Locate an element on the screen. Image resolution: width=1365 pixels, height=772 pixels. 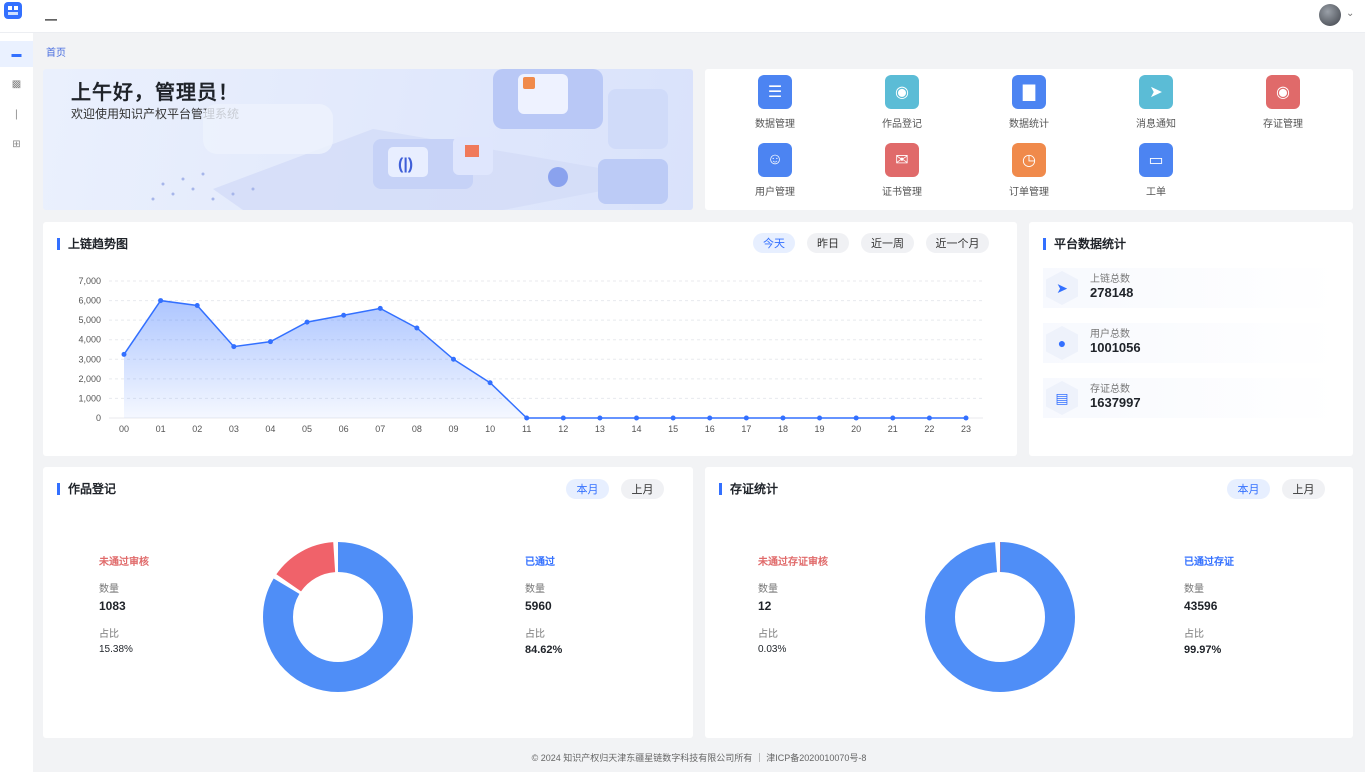
y-tick-label: 7,000 is located at coordinates (89, 281).